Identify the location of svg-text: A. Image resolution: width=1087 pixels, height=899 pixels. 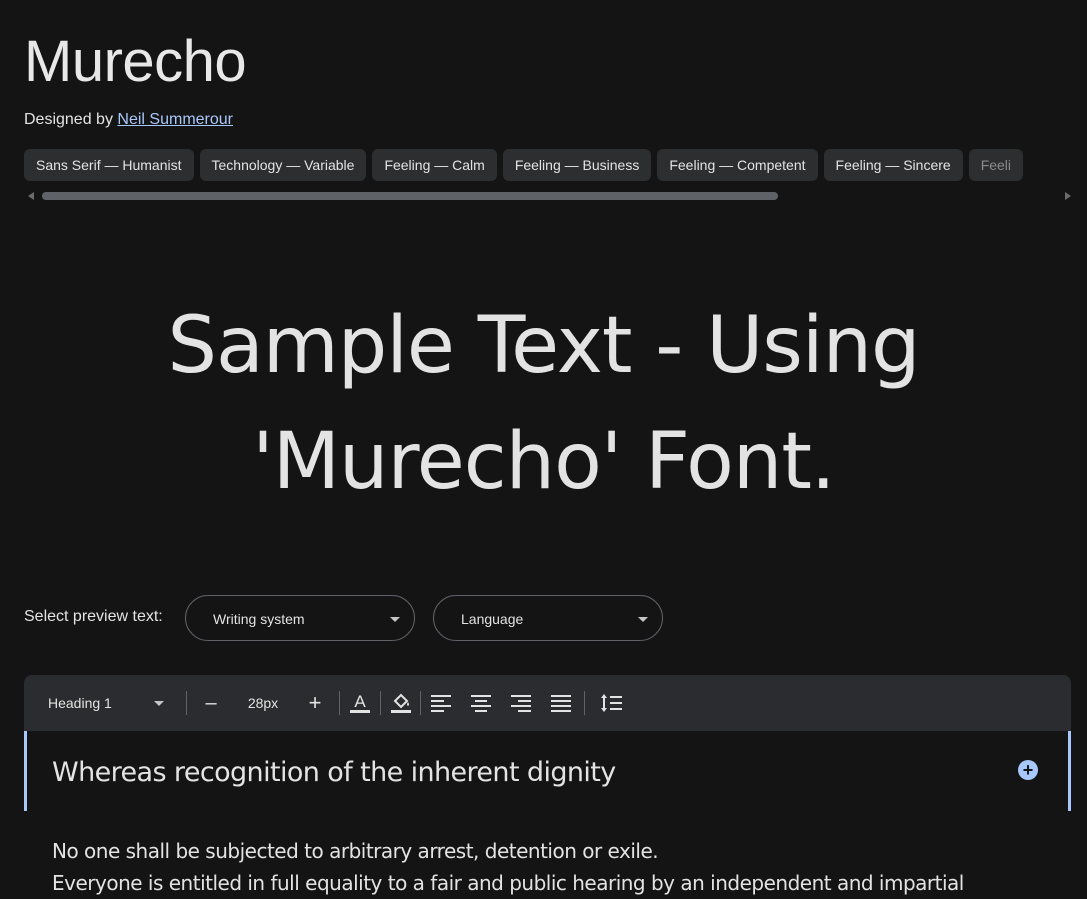
(360, 701).